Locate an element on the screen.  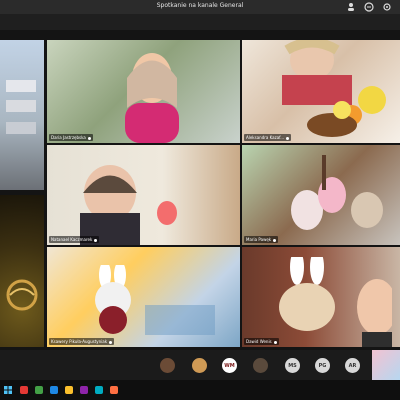
video-tile-left-top is located at coordinates (22, 115).